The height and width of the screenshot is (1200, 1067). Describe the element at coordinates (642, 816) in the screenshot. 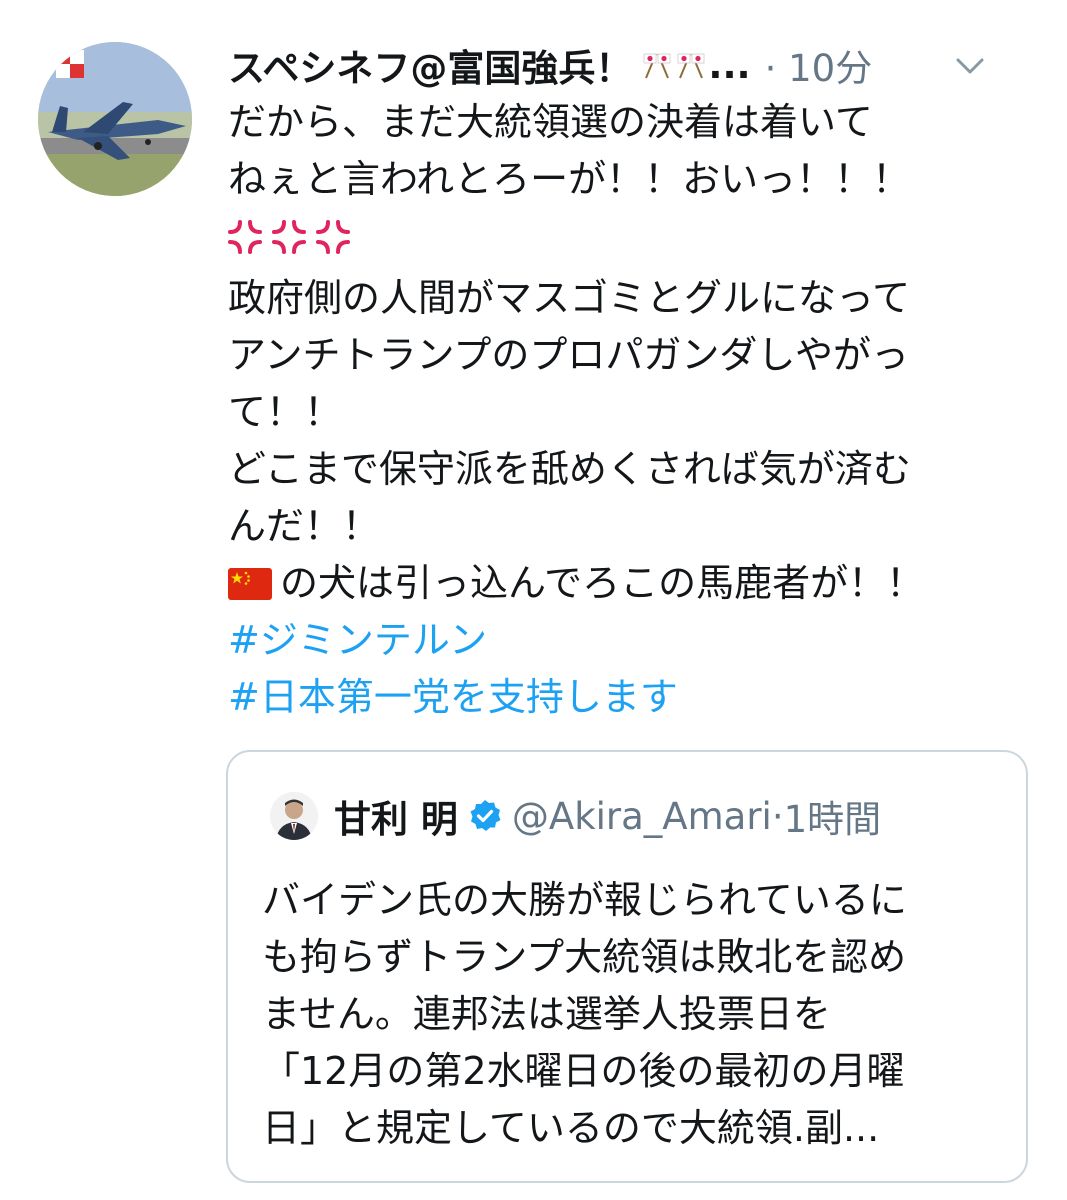

I see `quoted-handle: @Akira_Amari` at that location.